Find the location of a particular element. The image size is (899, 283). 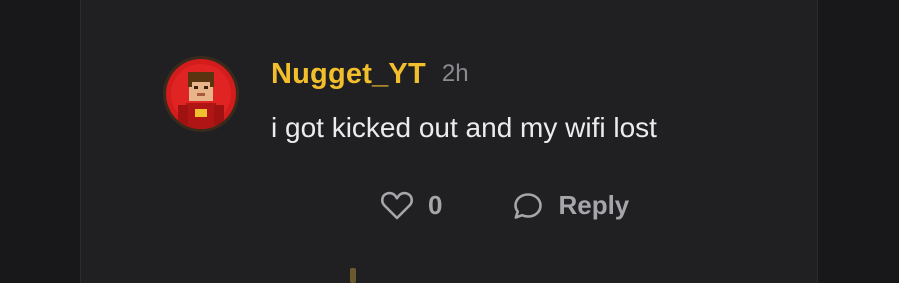

speech-bubble-icon is located at coordinates (528, 205).